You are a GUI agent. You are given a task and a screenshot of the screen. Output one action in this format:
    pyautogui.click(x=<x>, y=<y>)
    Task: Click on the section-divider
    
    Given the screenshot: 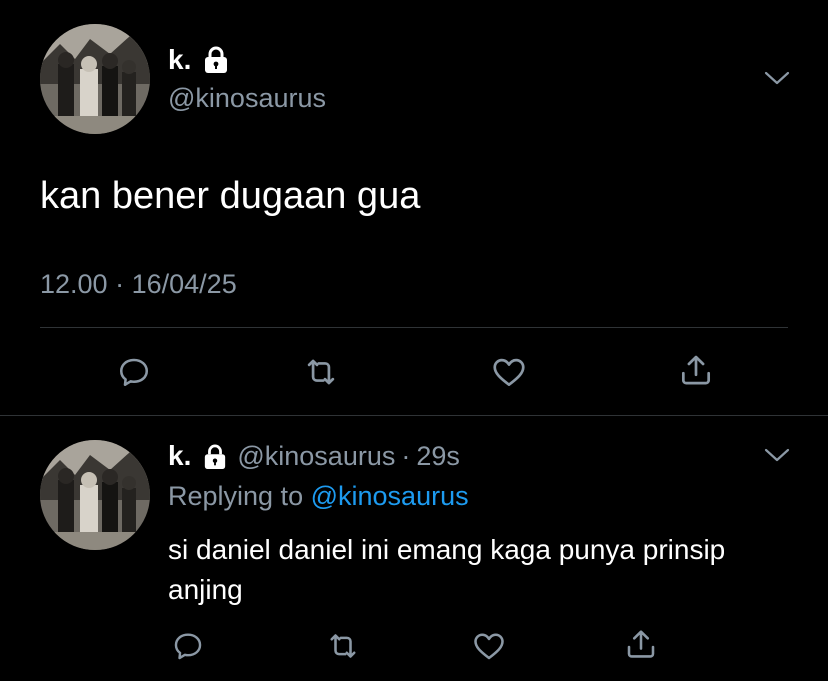 What is the action you would take?
    pyautogui.click(x=414, y=415)
    